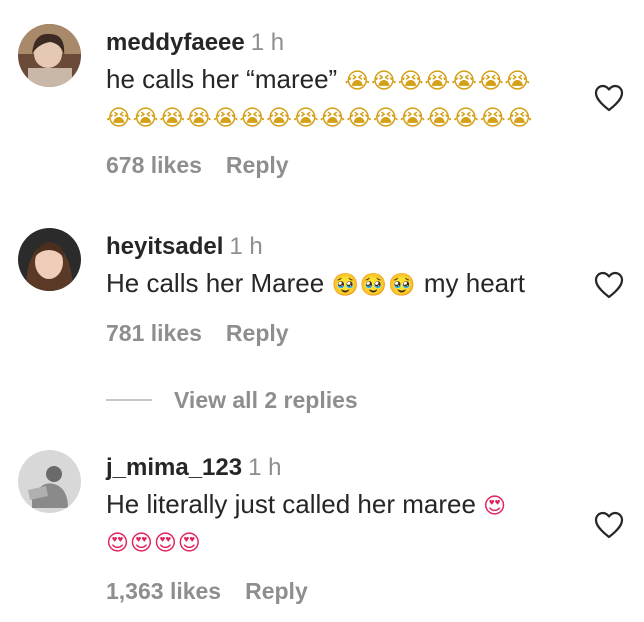 This screenshot has height=622, width=644. Describe the element at coordinates (291, 504) in the screenshot. I see `comment-text: He literally just called her maree` at that location.